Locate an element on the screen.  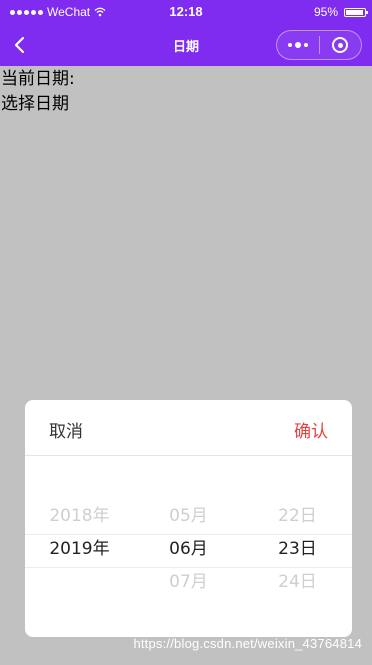
month-prev: 05月 is located at coordinates (188, 516).